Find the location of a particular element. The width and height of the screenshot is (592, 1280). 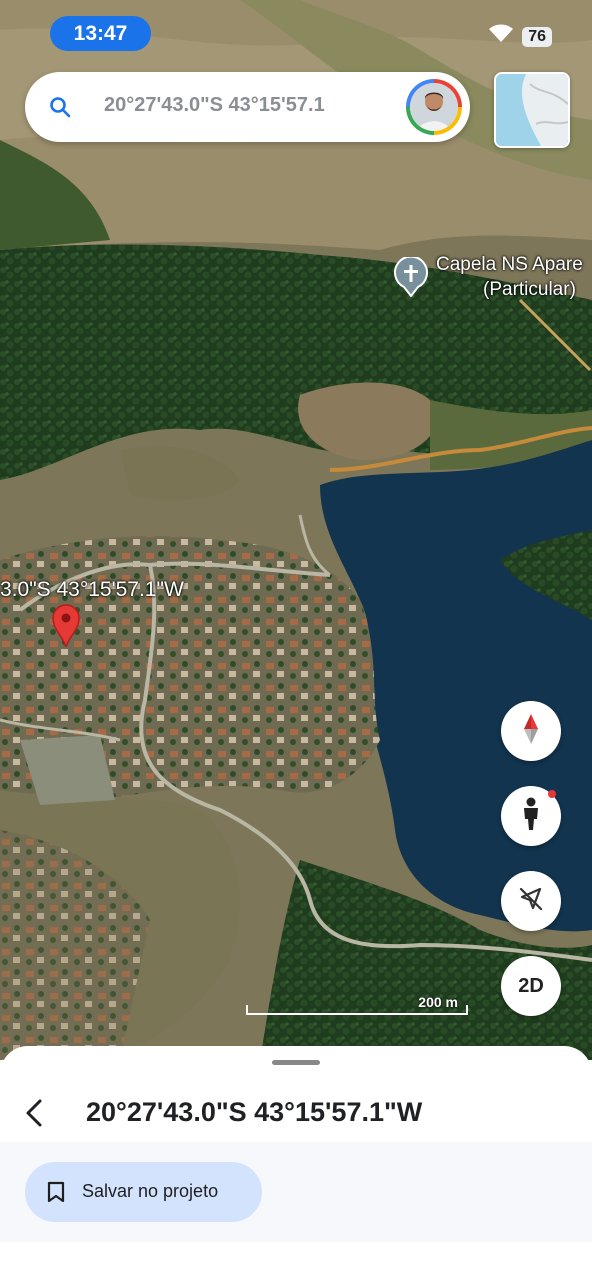

save-to-project-label: Salvar no projeto is located at coordinates (150, 1191).